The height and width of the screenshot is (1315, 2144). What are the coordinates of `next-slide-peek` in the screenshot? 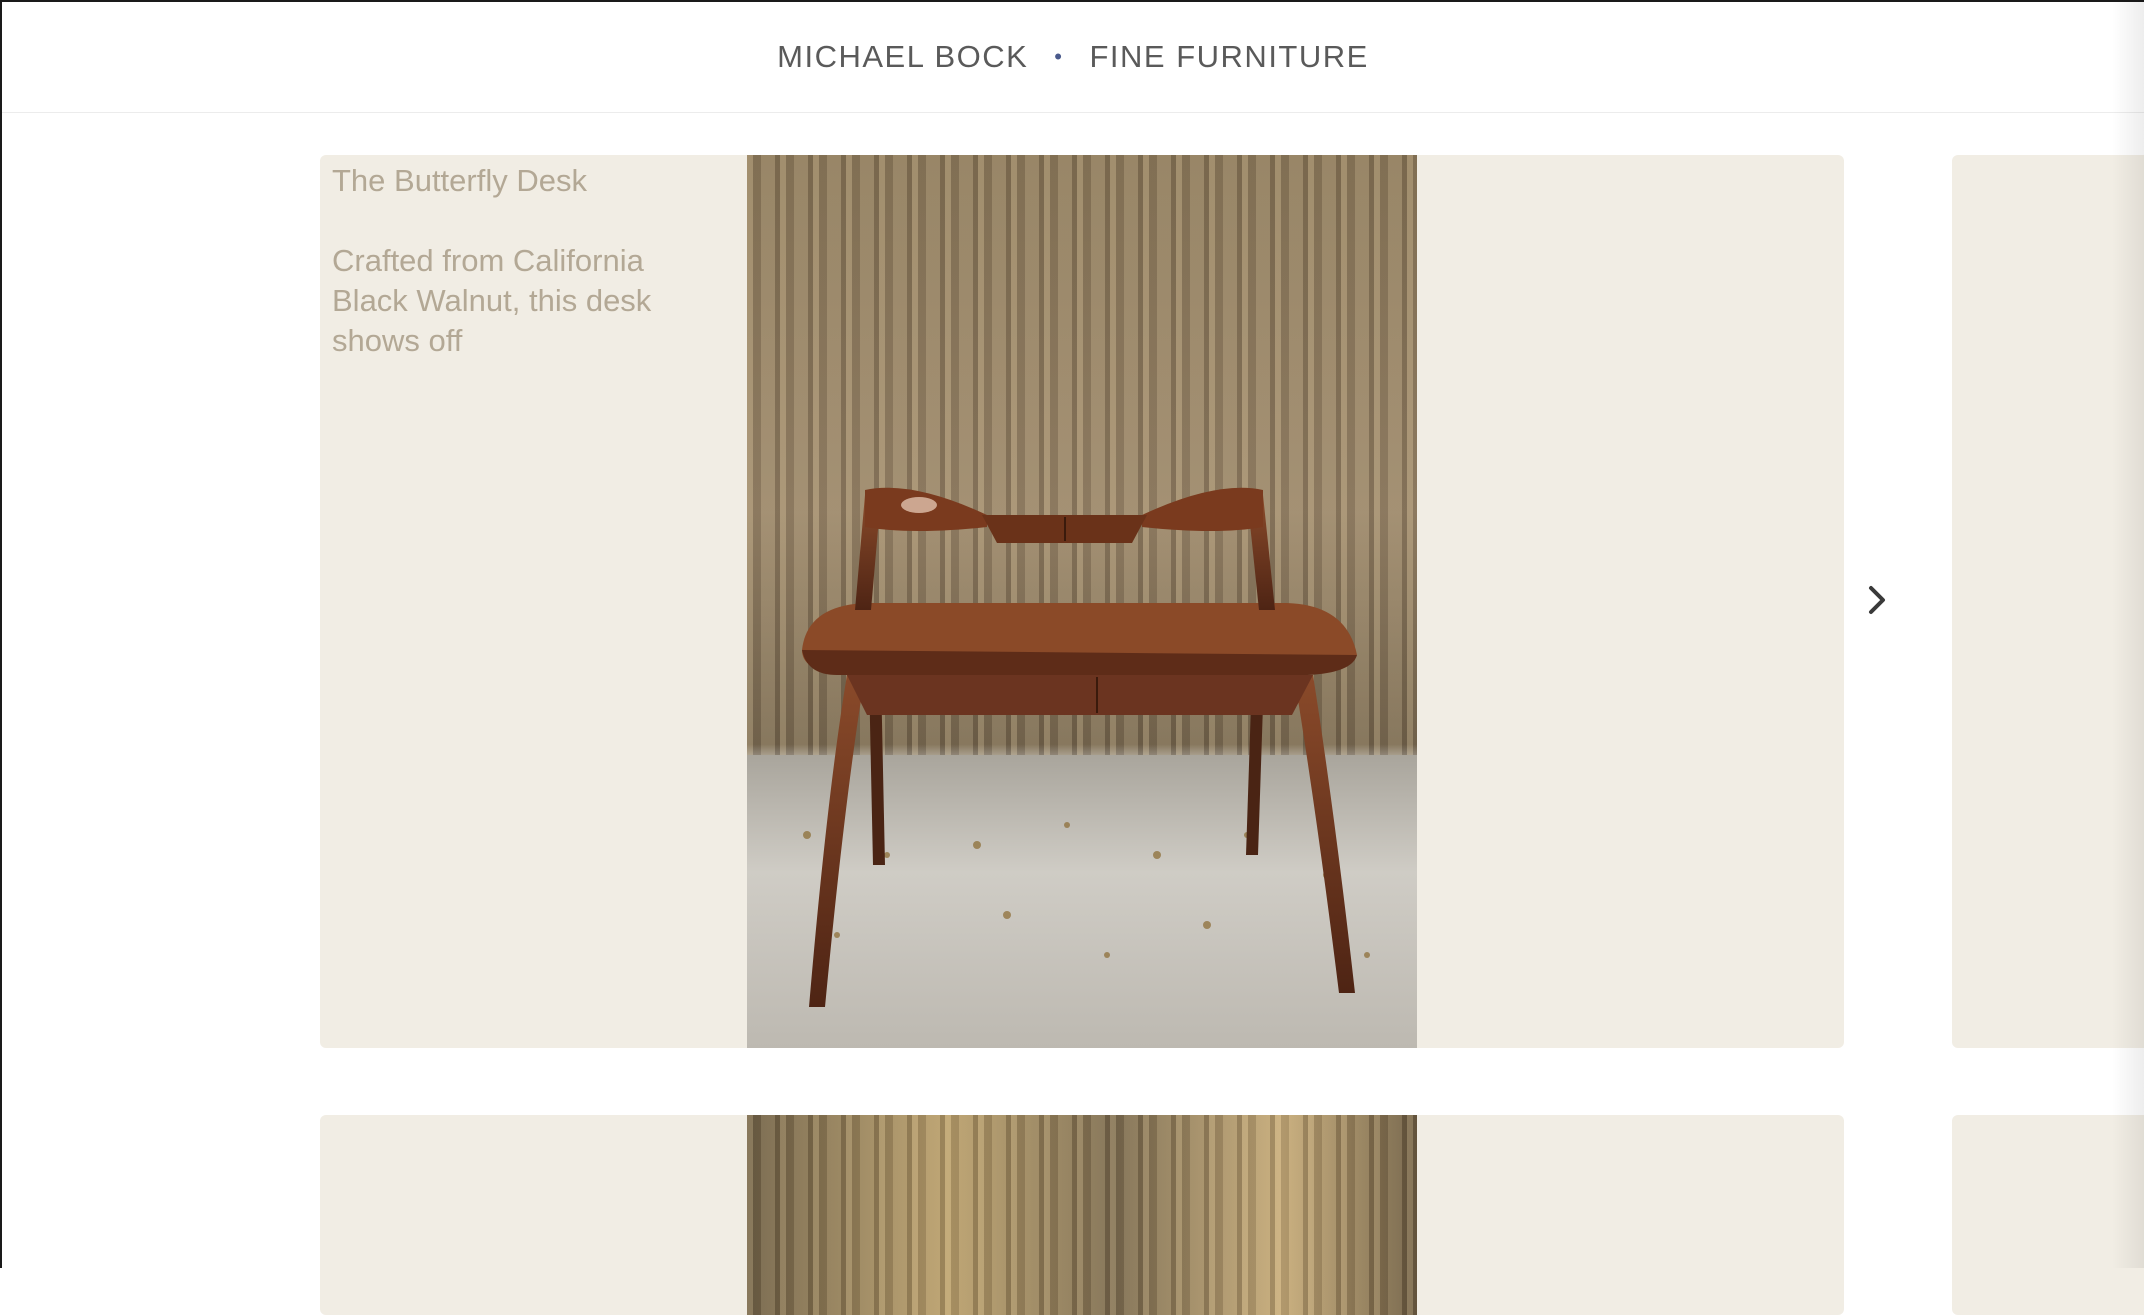 It's located at (2048, 601).